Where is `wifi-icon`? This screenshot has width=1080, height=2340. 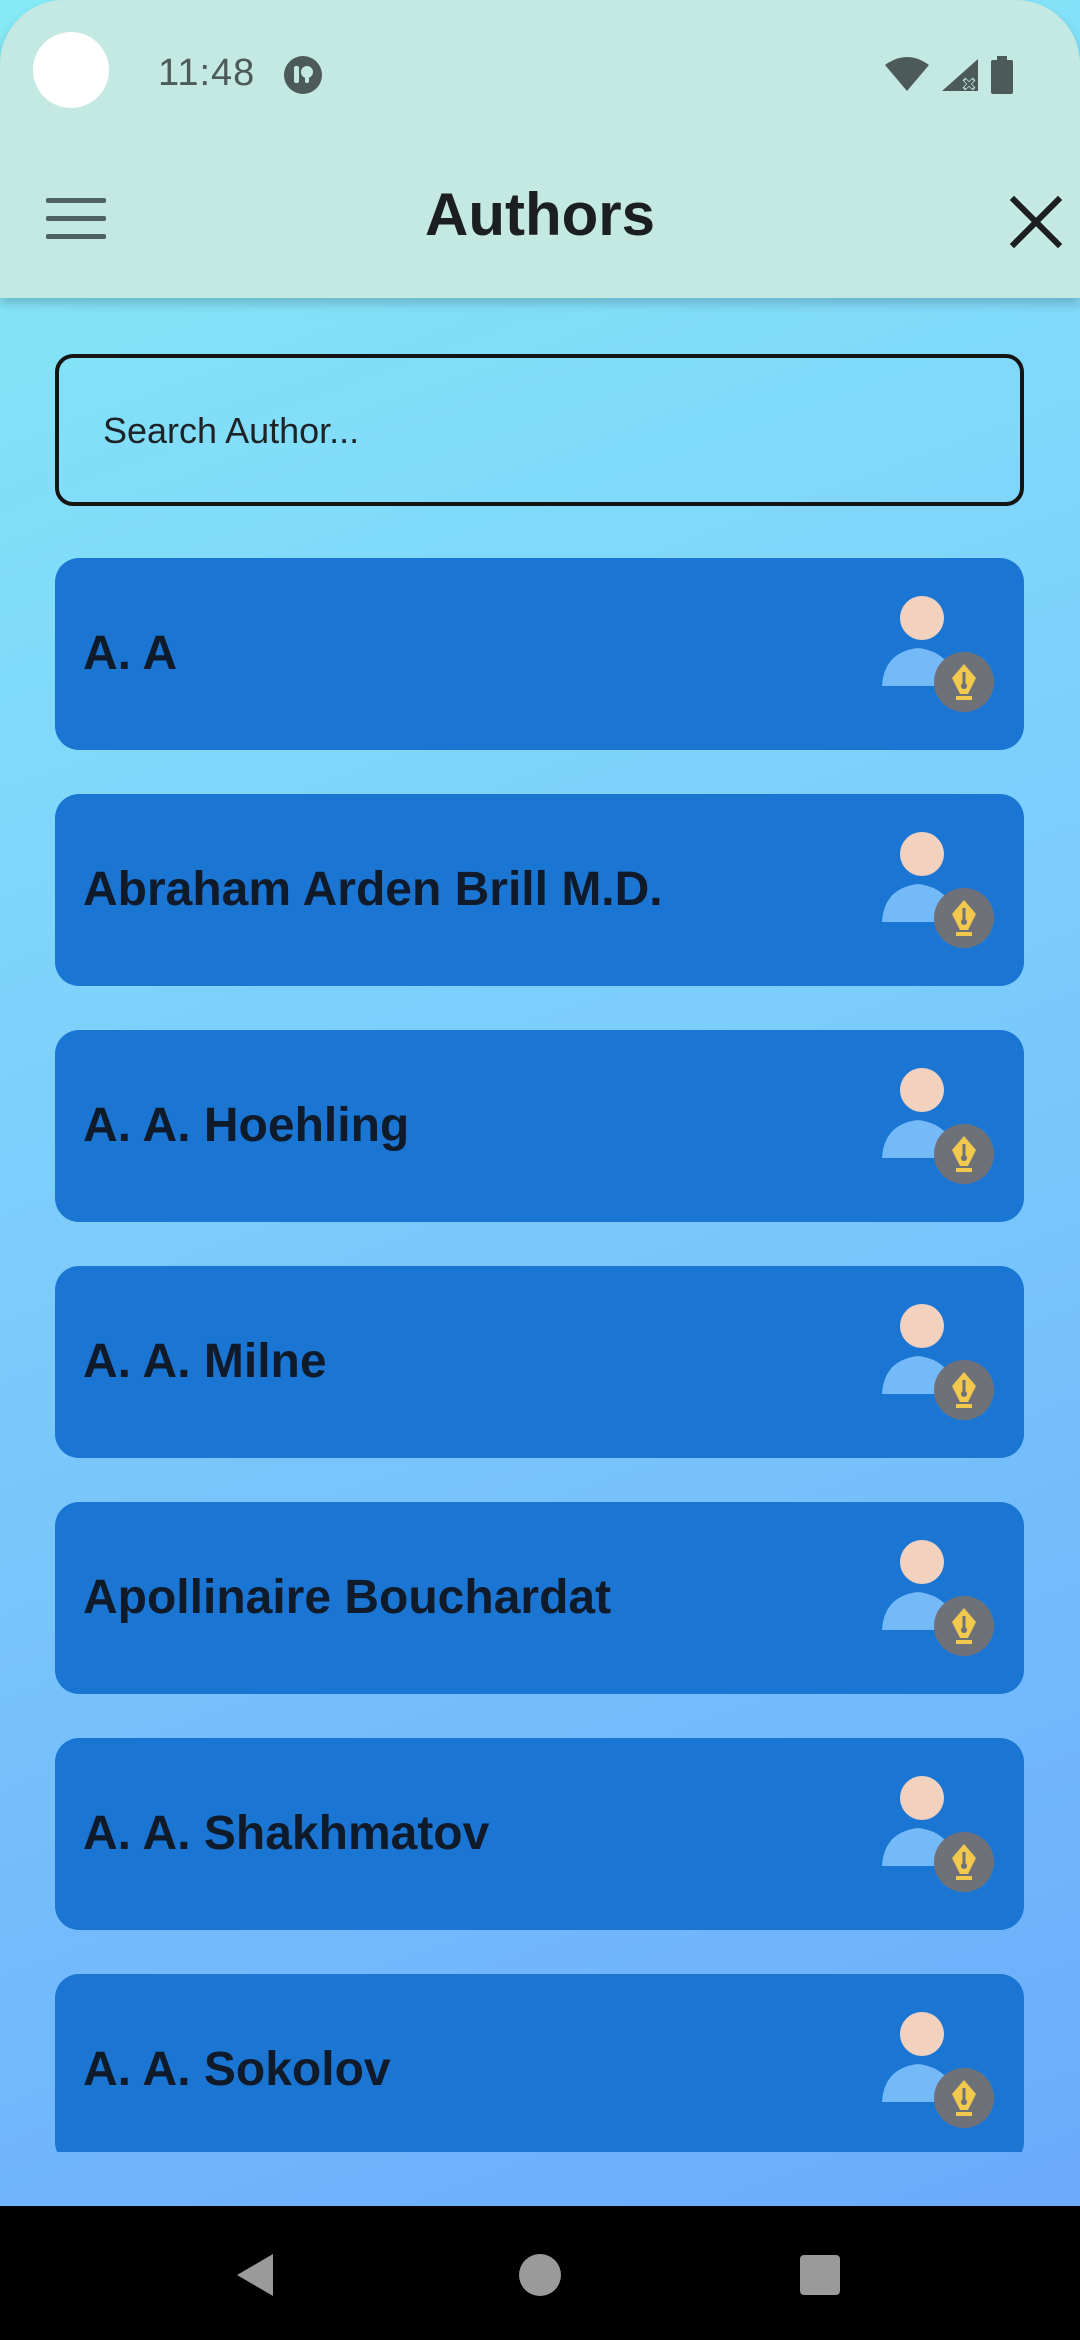
wifi-icon is located at coordinates (907, 74).